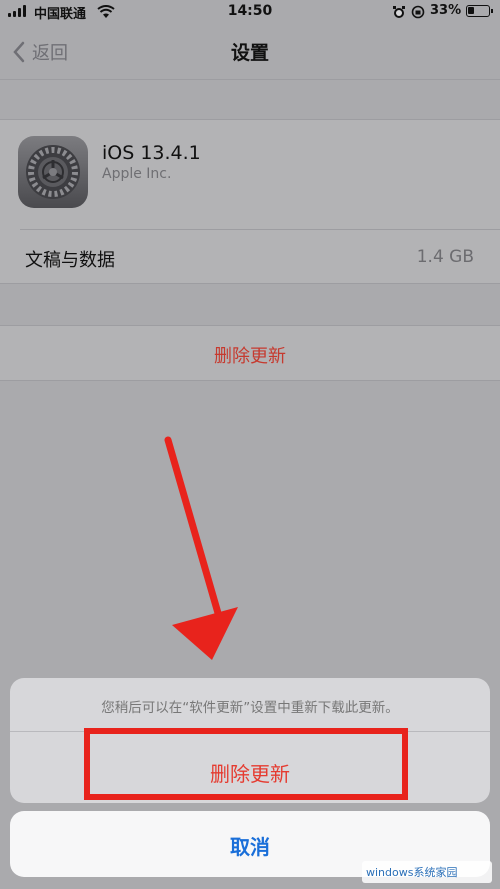 Image resolution: width=500 pixels, height=889 pixels. Describe the element at coordinates (53, 172) in the screenshot. I see `settings-gear-icon` at that location.